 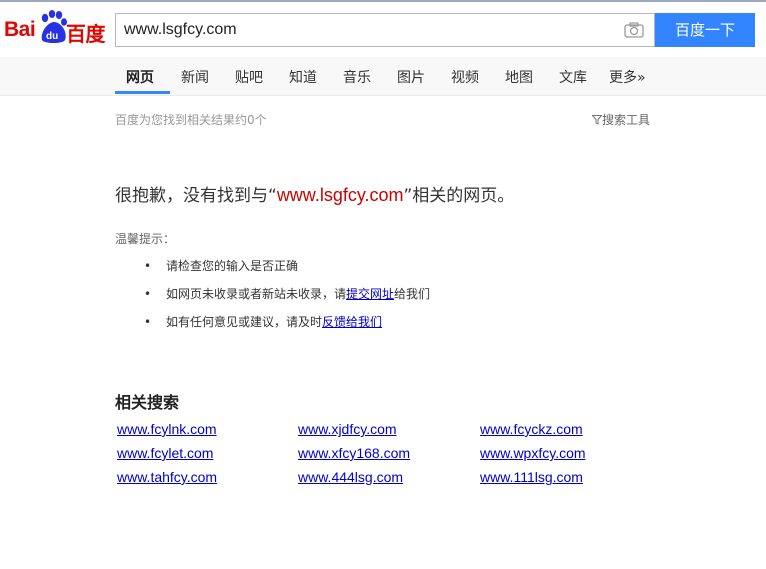 What do you see at coordinates (354, 453) in the screenshot?
I see `related-search-link: www.xfcy168.com` at bounding box center [354, 453].